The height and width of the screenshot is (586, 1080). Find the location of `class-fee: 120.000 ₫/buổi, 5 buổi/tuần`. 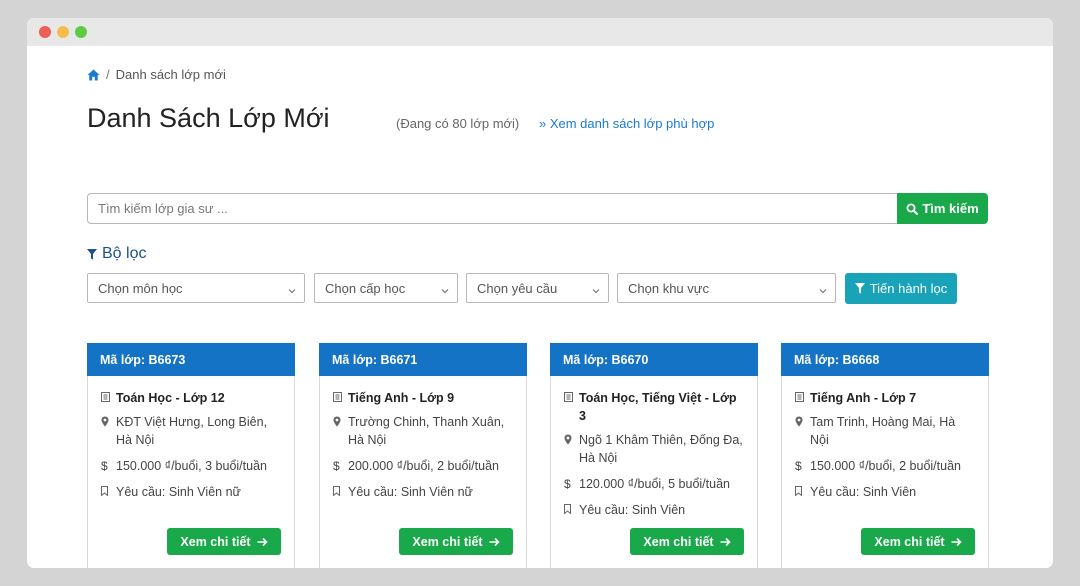

class-fee: 120.000 ₫/buổi, 5 buổi/tuần is located at coordinates (654, 484).